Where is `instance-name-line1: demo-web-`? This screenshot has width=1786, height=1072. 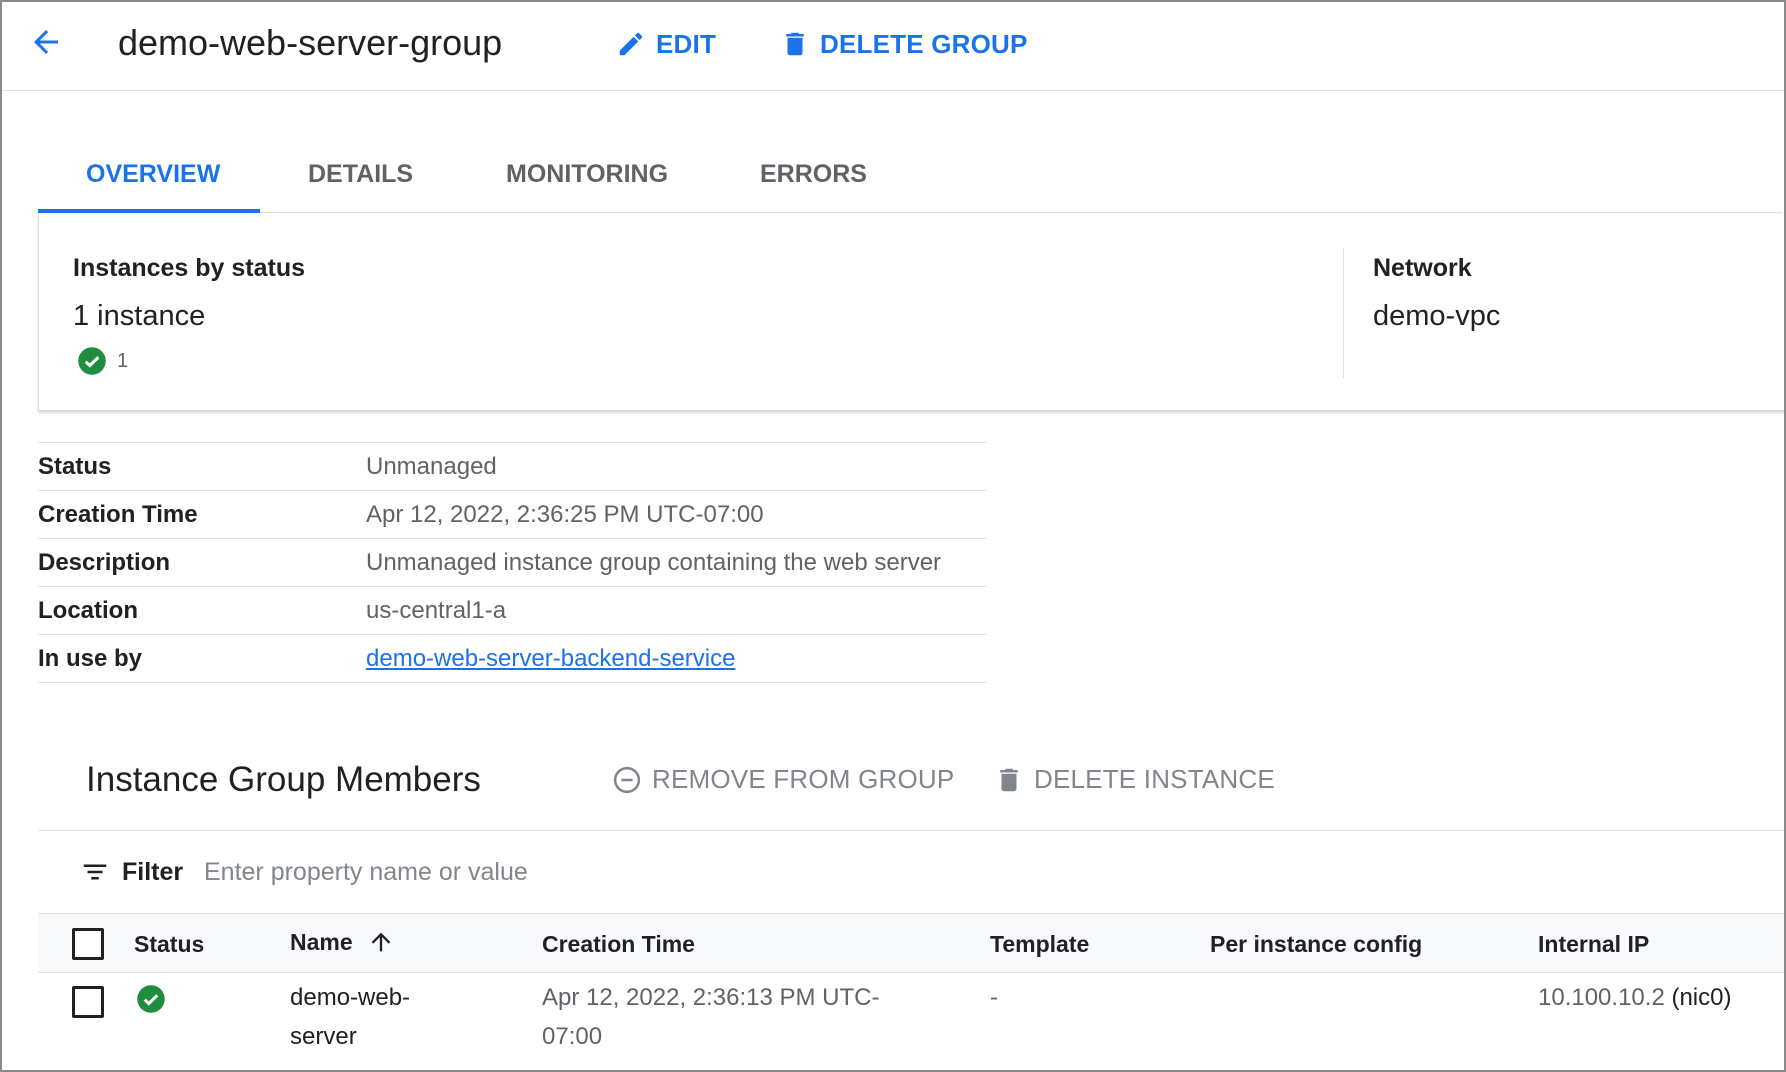 instance-name-line1: demo-web- is located at coordinates (350, 997).